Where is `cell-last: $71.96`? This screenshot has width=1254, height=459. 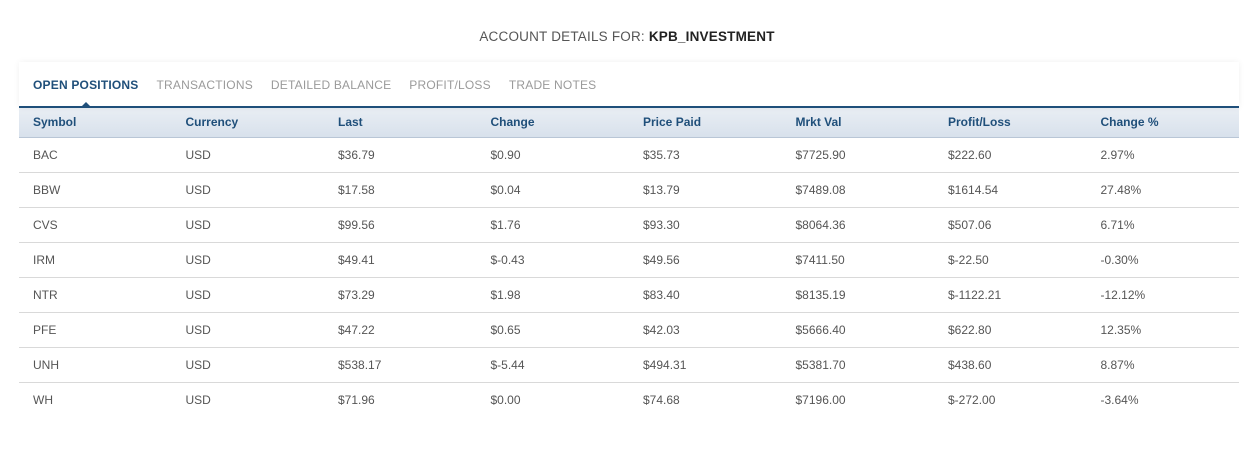 cell-last: $71.96 is located at coordinates (356, 399).